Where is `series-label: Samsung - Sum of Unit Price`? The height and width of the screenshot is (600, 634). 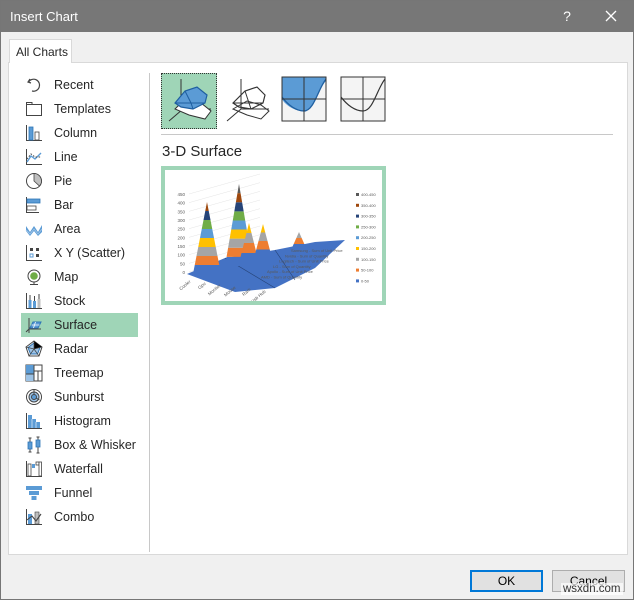 series-label: Samsung - Sum of Unit Price is located at coordinates (317, 250).